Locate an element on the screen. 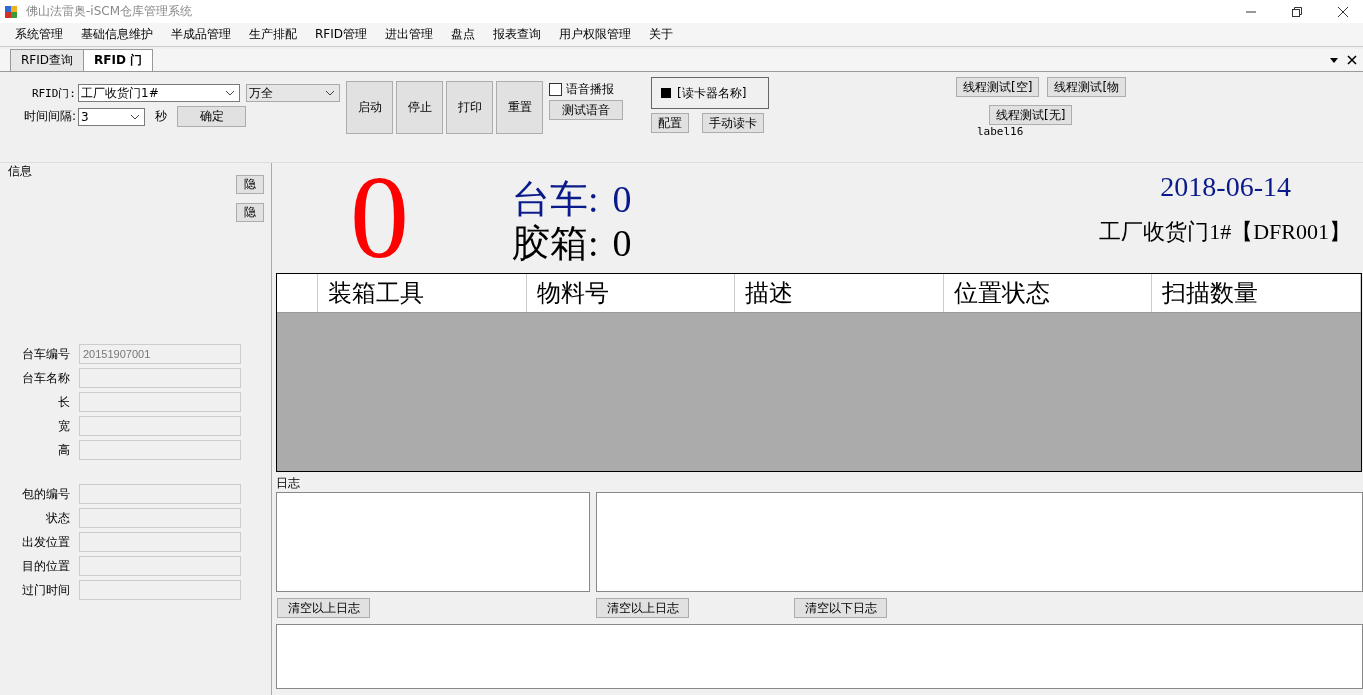 This screenshot has width=1363, height=695. info-title: 信息 is located at coordinates (20, 171).